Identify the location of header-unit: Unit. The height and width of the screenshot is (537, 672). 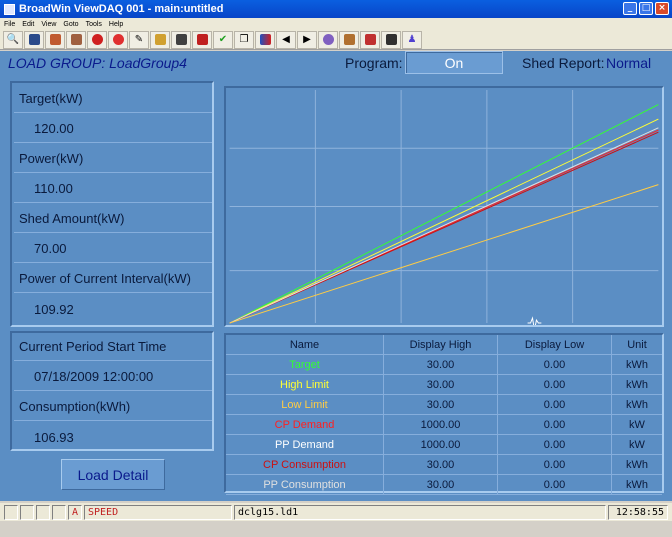
(637, 345).